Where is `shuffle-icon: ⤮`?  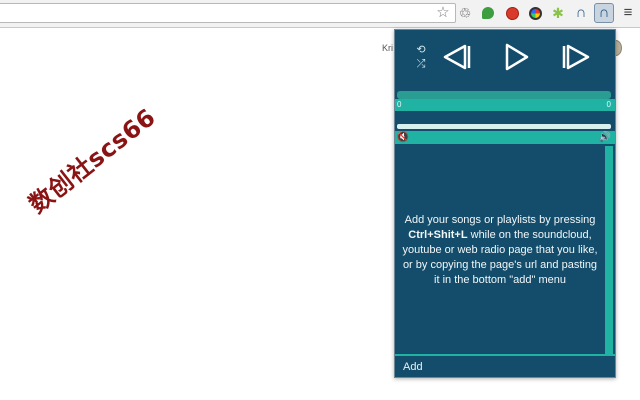
shuffle-icon: ⤮ is located at coordinates (421, 64).